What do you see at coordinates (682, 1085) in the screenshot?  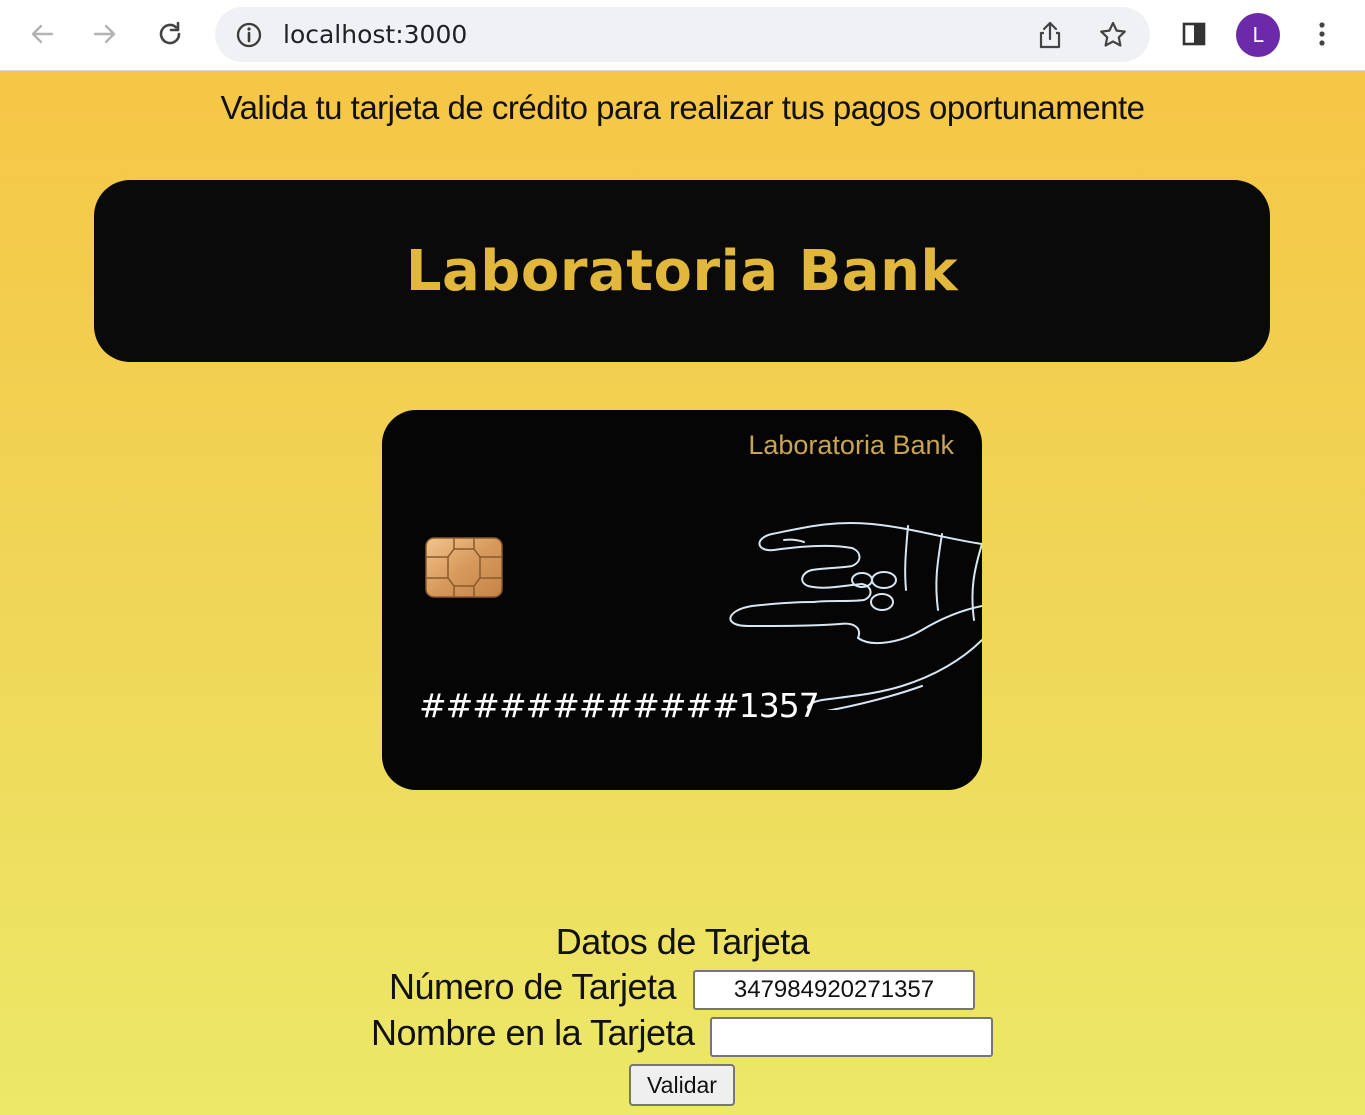 I see `validate-button: Validar` at bounding box center [682, 1085].